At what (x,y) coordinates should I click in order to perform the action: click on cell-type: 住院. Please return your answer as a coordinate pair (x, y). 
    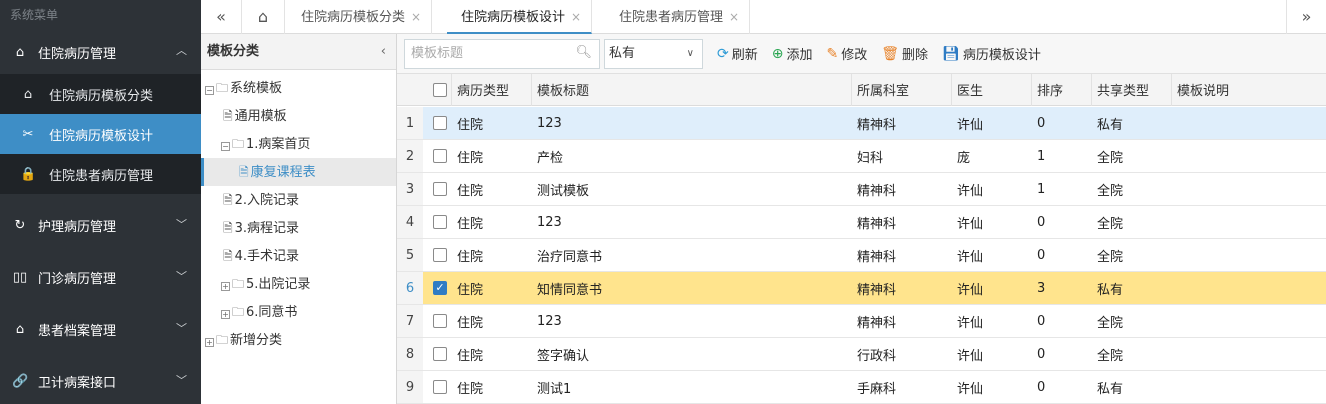
    Looking at the image, I should click on (470, 191).